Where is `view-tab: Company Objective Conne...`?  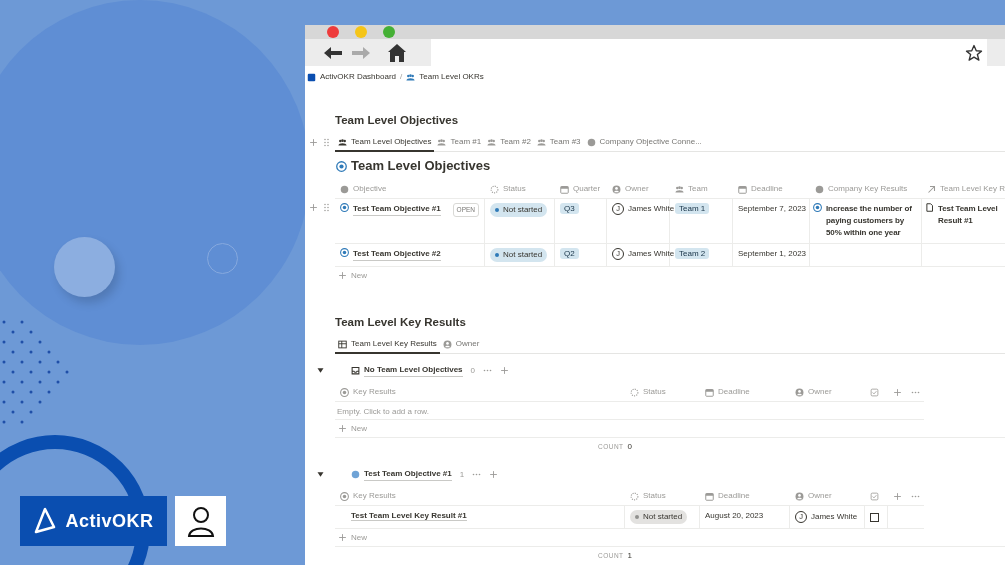 view-tab: Company Objective Conne... is located at coordinates (644, 142).